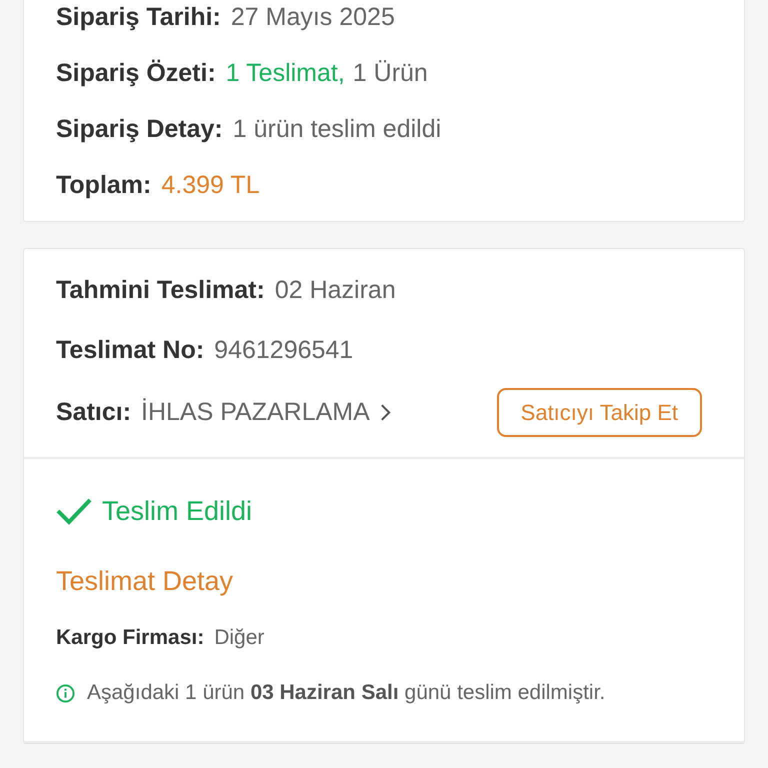 The width and height of the screenshot is (768, 768). Describe the element at coordinates (130, 638) in the screenshot. I see `field-label: Kargo Firması:` at that location.